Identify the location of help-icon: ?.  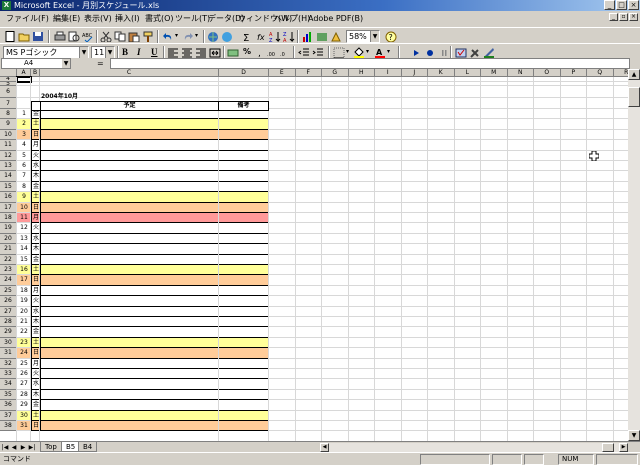
(391, 36).